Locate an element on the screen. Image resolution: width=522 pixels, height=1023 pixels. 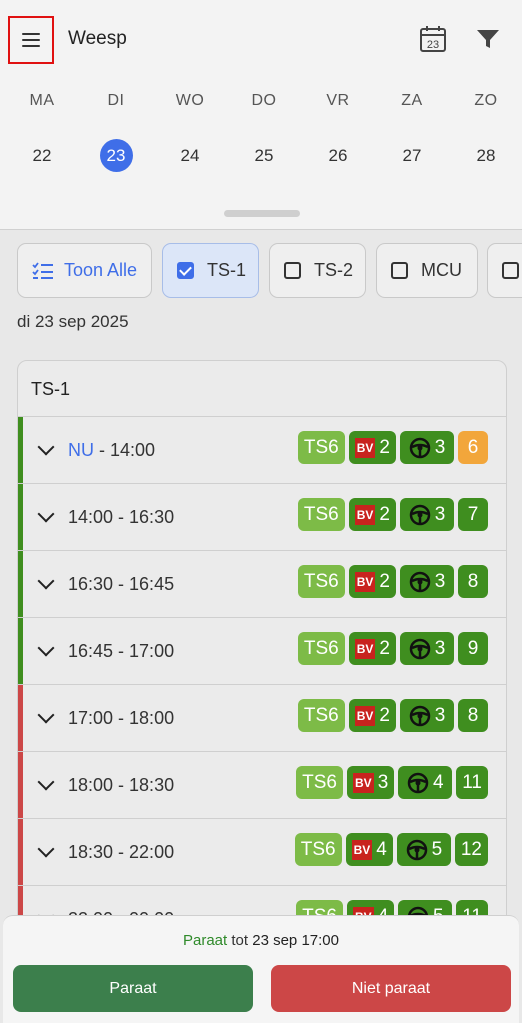
niet-paraat-button: Niet paraat is located at coordinates (391, 988).